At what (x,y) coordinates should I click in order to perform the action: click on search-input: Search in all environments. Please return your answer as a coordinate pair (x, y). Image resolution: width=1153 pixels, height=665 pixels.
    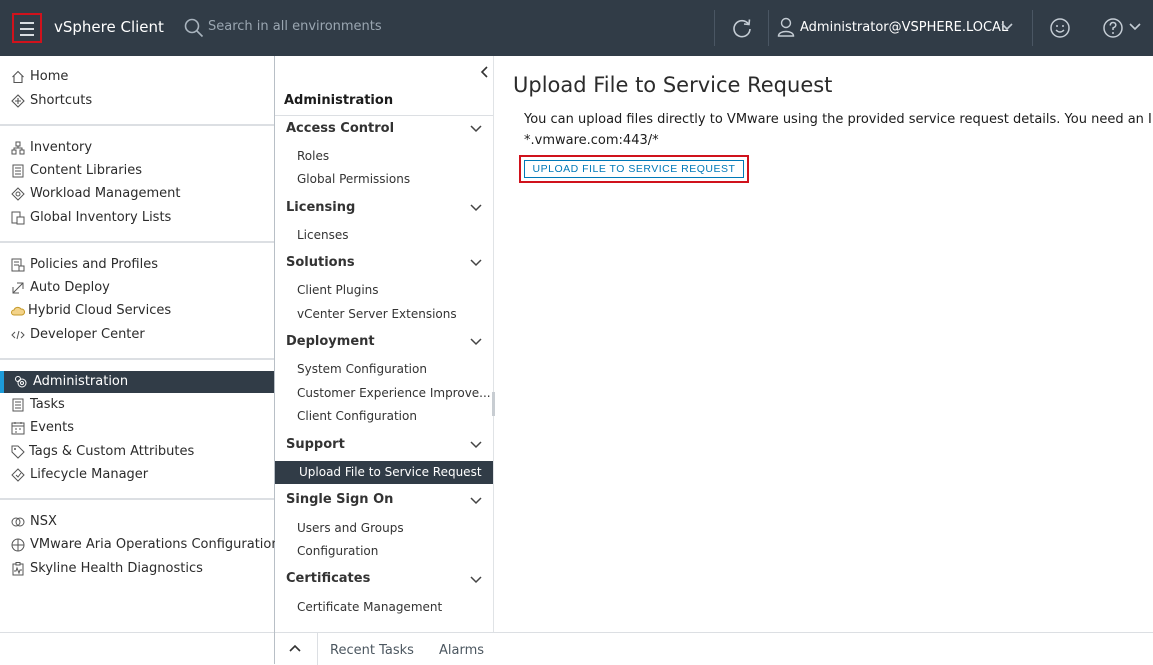
    Looking at the image, I should click on (358, 26).